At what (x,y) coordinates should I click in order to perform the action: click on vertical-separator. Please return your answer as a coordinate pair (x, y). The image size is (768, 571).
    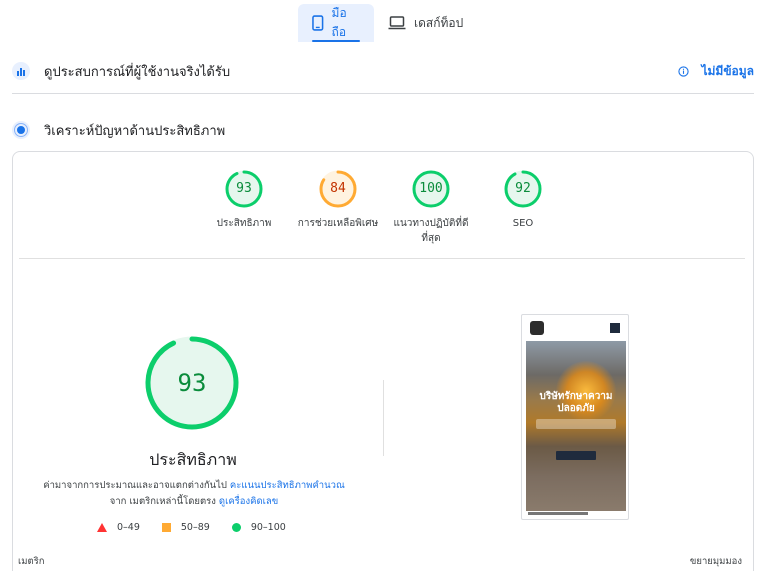
    Looking at the image, I should click on (383, 418).